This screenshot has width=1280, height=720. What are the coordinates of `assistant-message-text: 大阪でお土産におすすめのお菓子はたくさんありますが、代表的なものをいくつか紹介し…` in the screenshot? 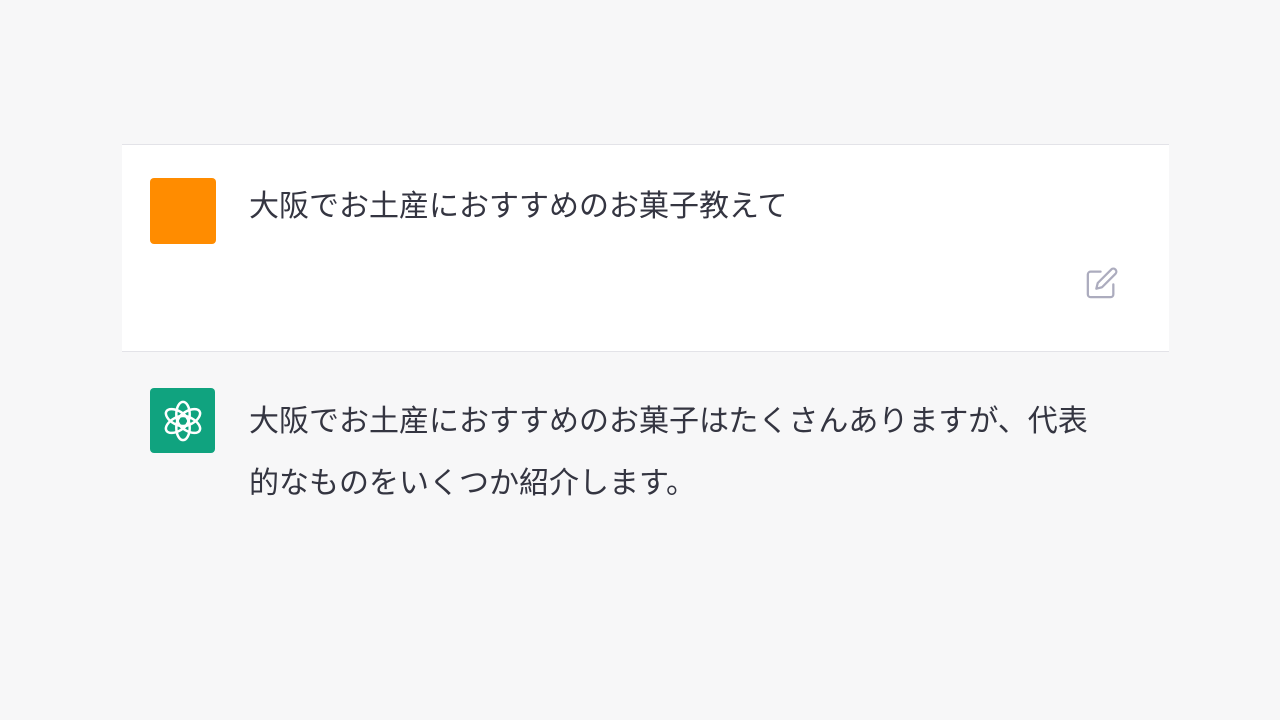 It's located at (668, 452).